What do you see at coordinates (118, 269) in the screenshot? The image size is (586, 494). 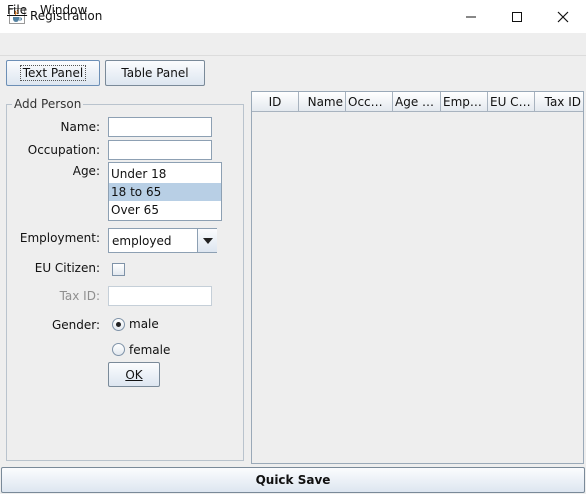 I see `eu-citizen-checkbox` at bounding box center [118, 269].